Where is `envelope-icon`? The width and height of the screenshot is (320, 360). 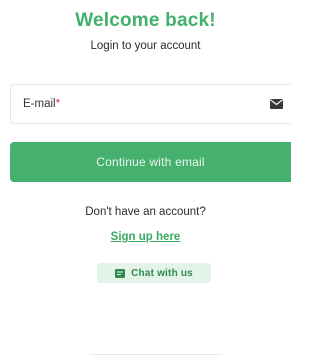 envelope-icon is located at coordinates (276, 104).